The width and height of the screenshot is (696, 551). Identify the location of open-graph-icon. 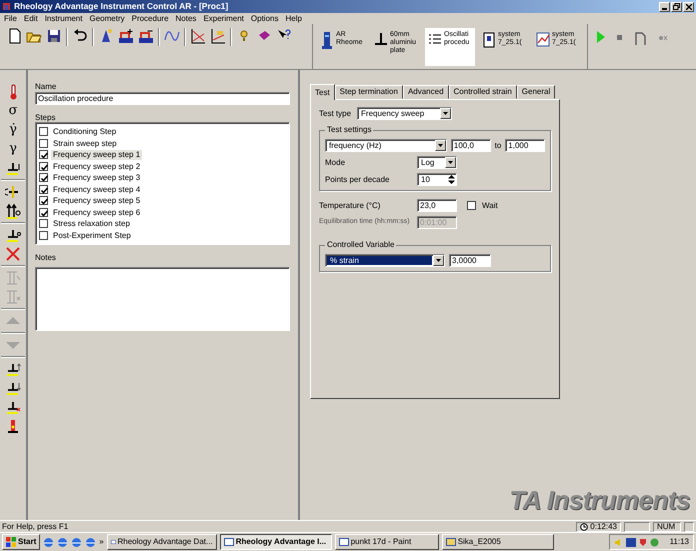
(218, 37).